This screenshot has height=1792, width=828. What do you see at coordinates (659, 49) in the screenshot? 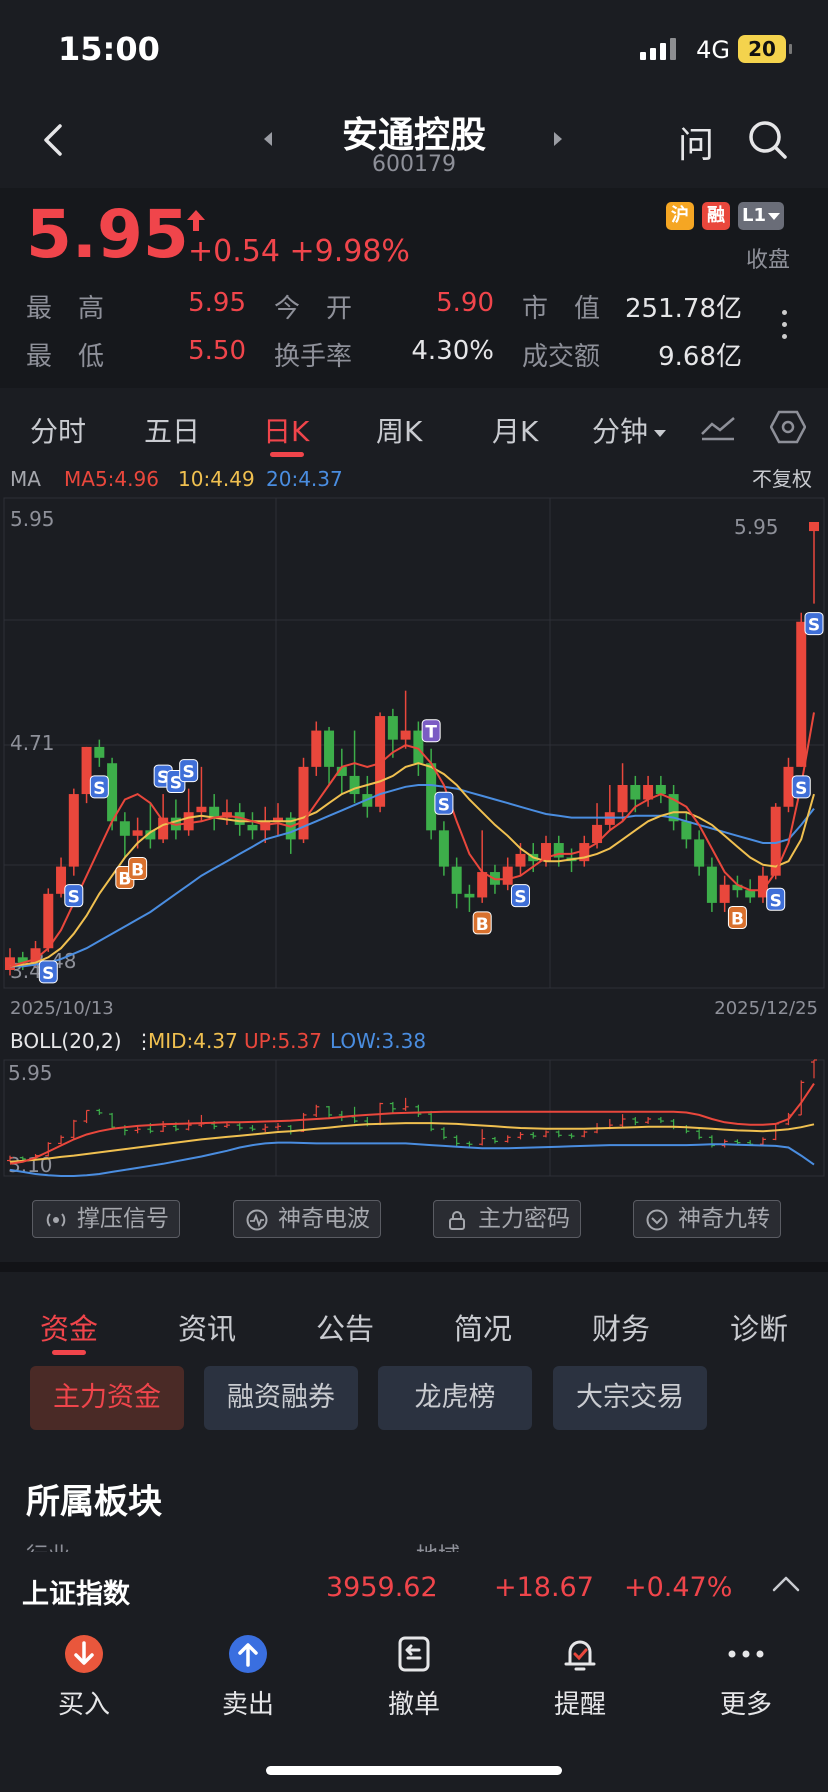
I see `signal-icon` at bounding box center [659, 49].